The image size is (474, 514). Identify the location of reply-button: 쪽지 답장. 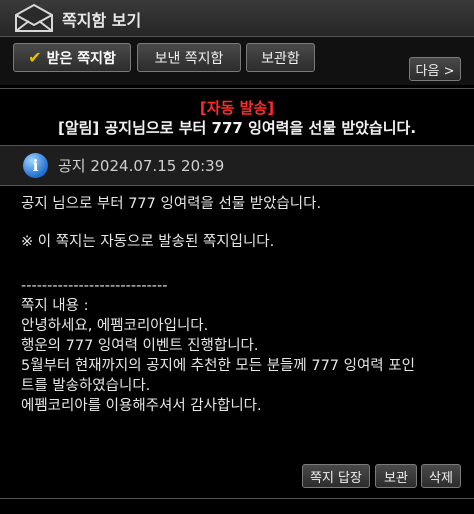
(336, 476).